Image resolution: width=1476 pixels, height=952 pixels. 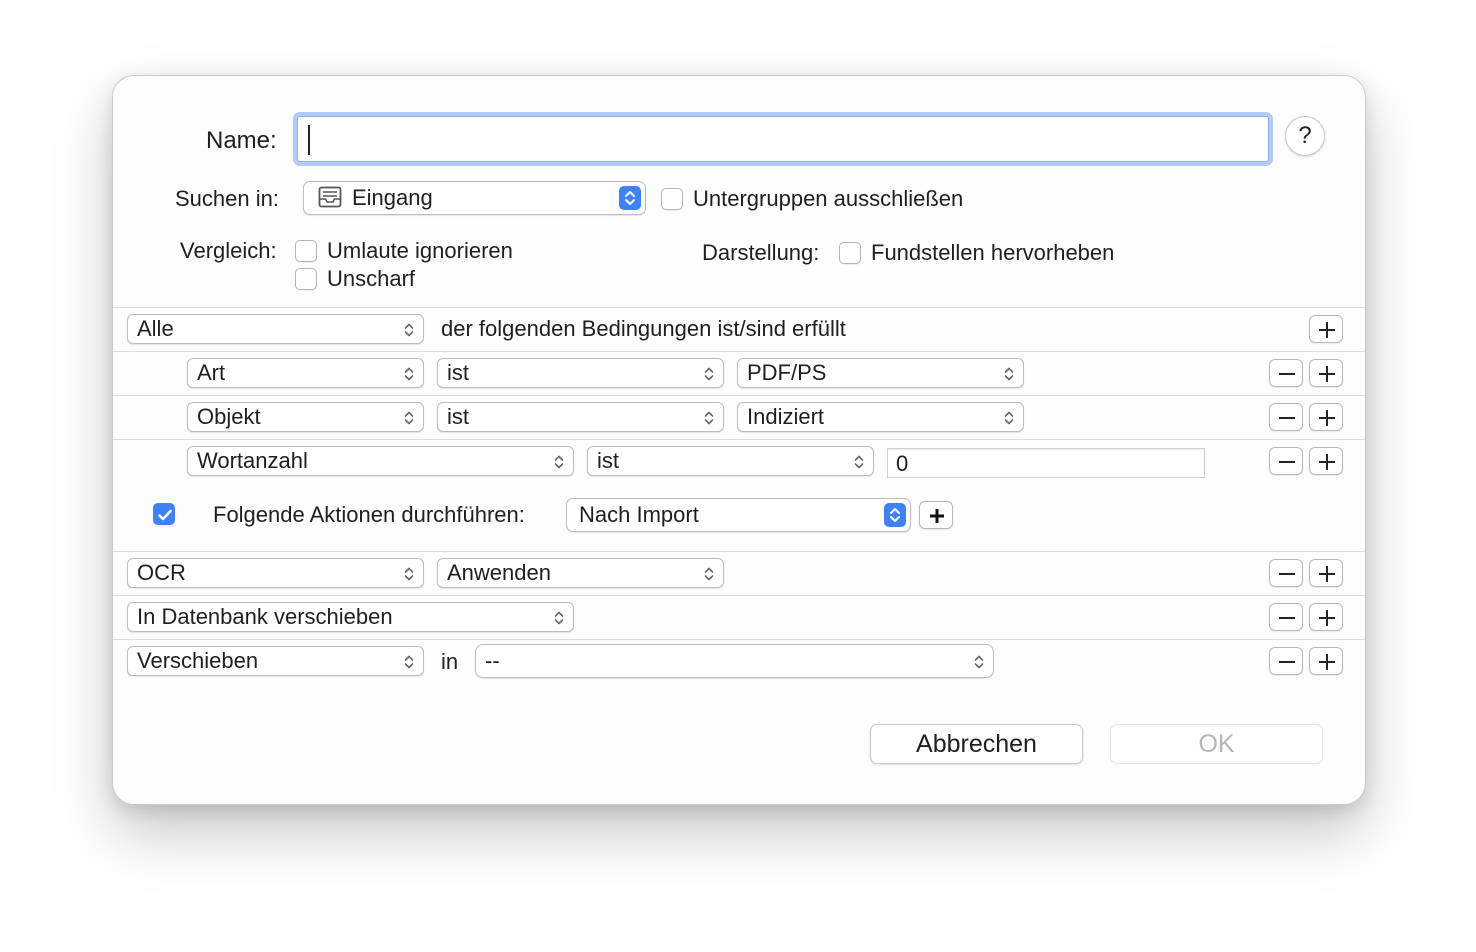 I want to click on condition-field-value: Art, so click(x=211, y=372).